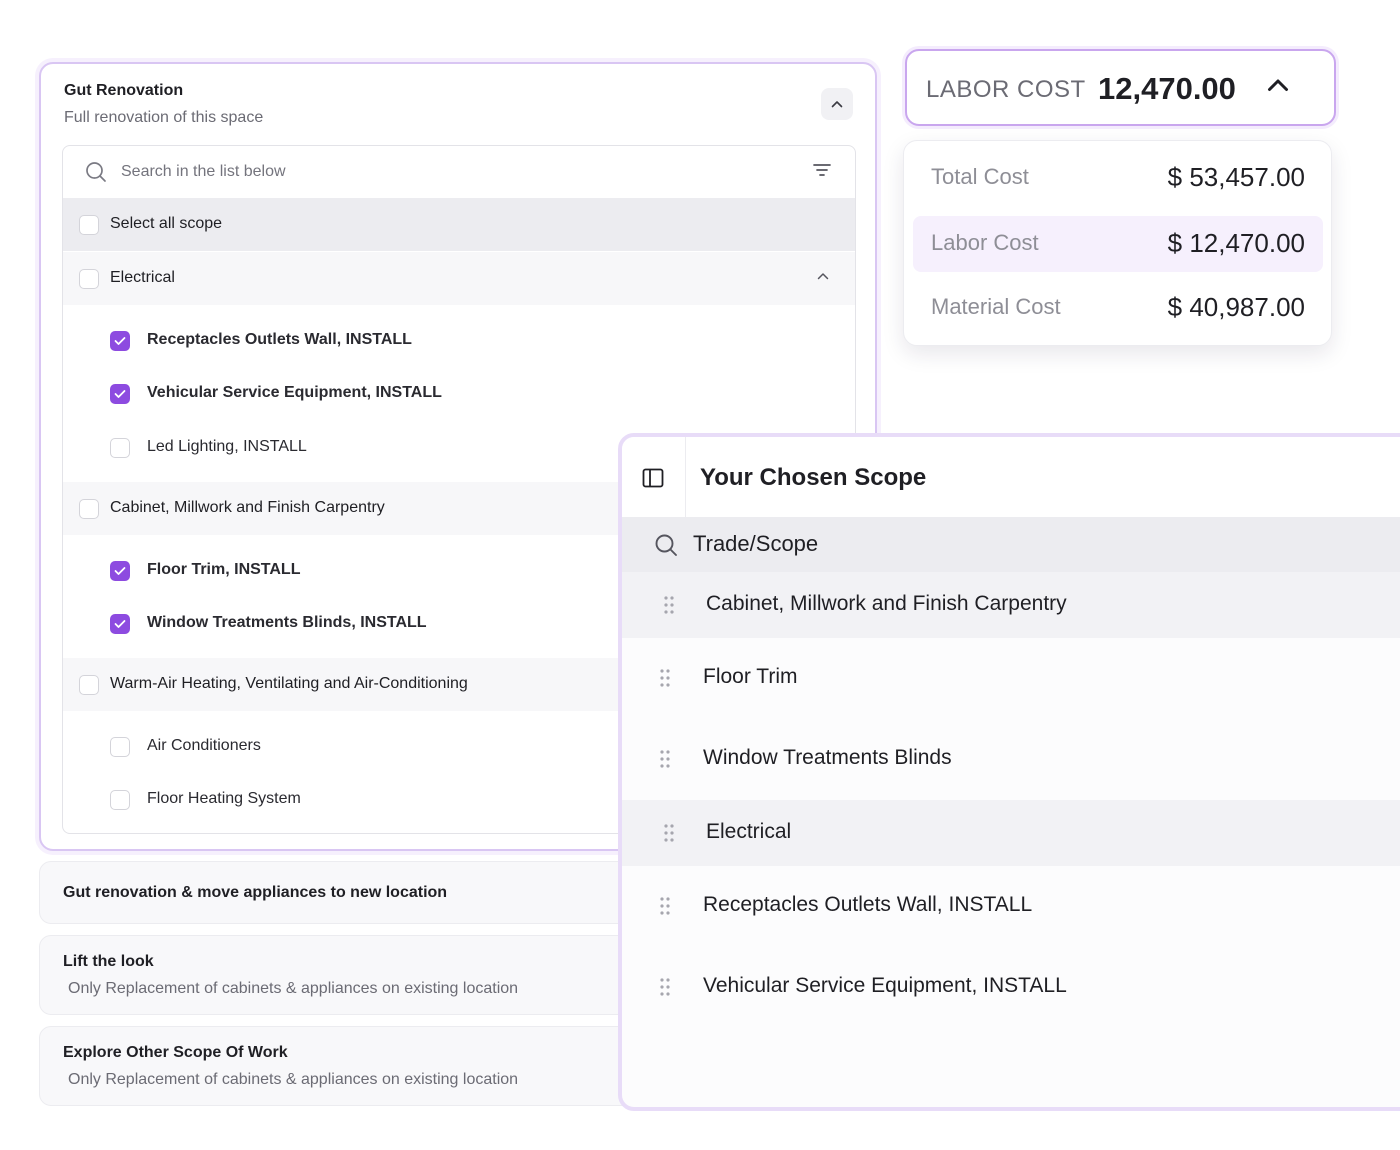  What do you see at coordinates (685, 477) in the screenshot?
I see `header-divider` at bounding box center [685, 477].